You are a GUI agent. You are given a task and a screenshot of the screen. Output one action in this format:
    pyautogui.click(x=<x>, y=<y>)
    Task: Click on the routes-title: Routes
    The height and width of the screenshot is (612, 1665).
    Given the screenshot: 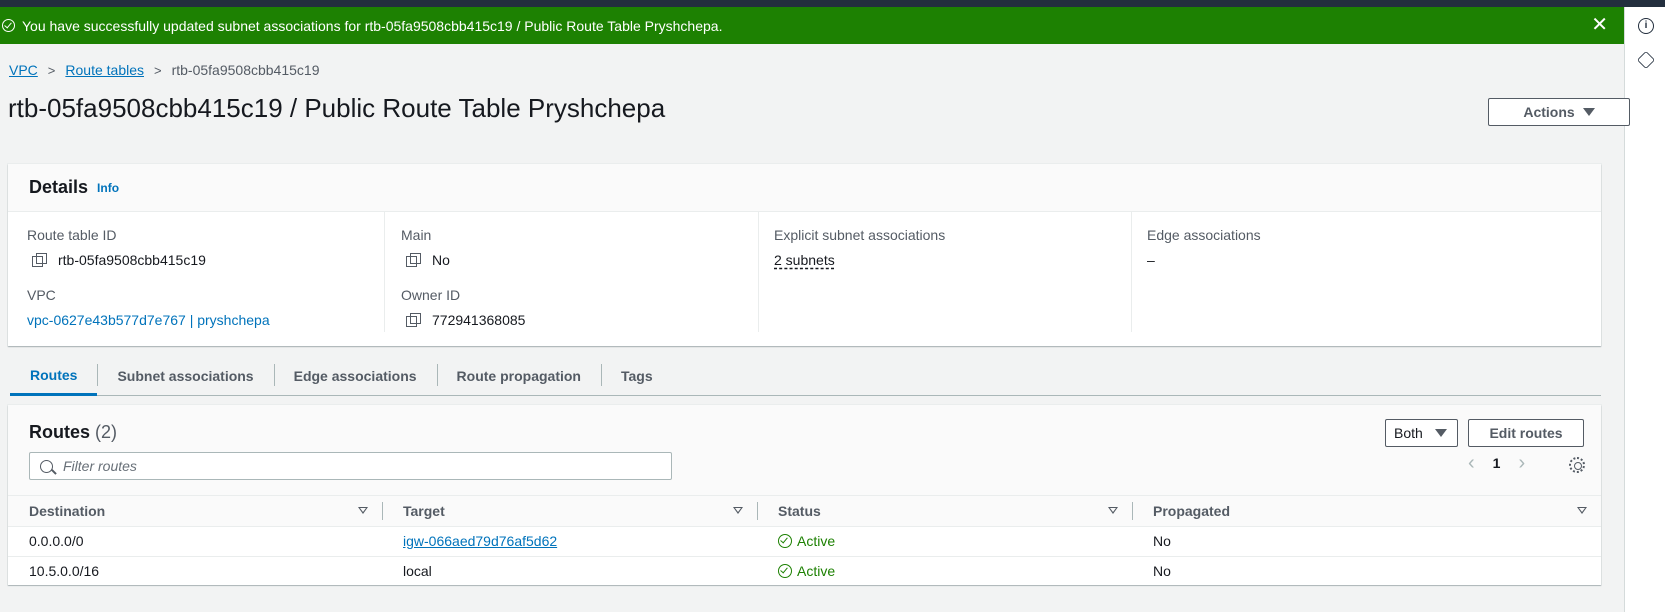 What is the action you would take?
    pyautogui.click(x=60, y=432)
    